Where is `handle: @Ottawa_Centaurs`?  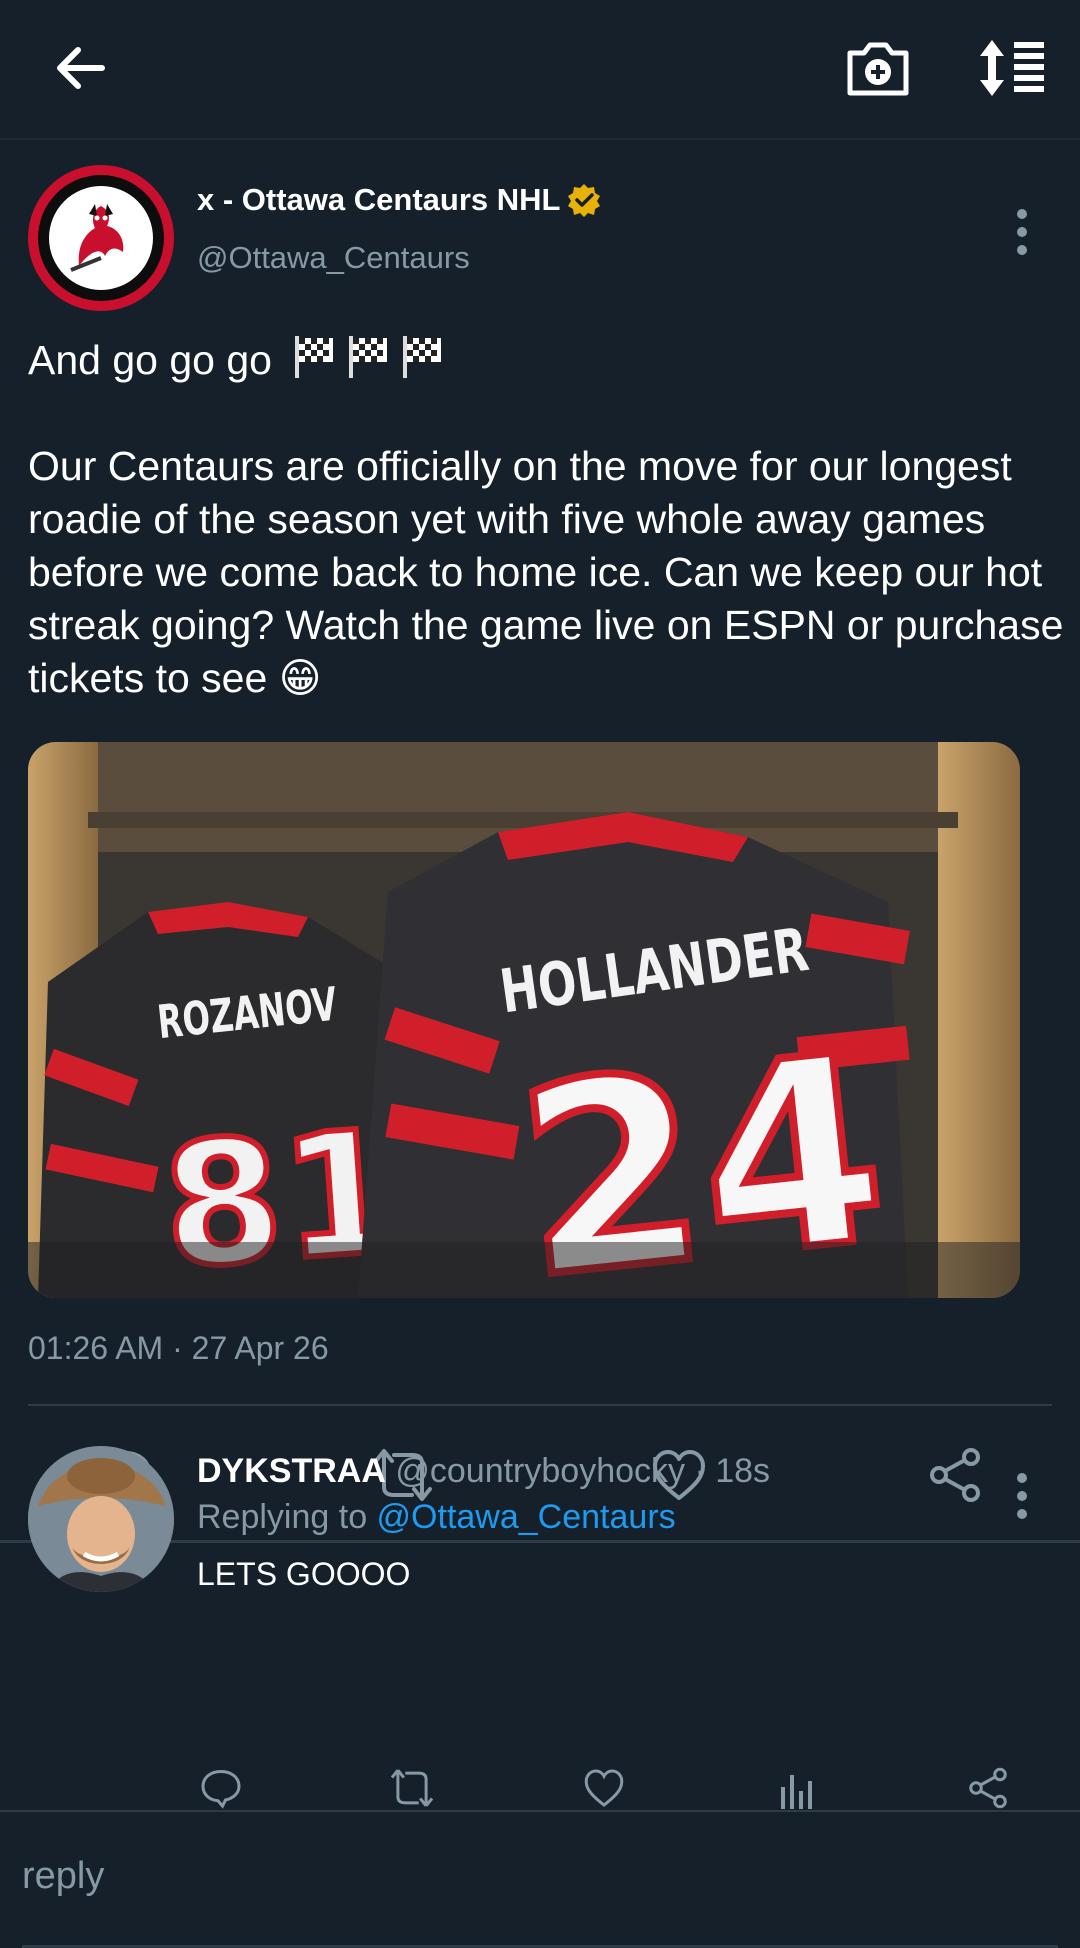
handle: @Ottawa_Centaurs is located at coordinates (333, 258).